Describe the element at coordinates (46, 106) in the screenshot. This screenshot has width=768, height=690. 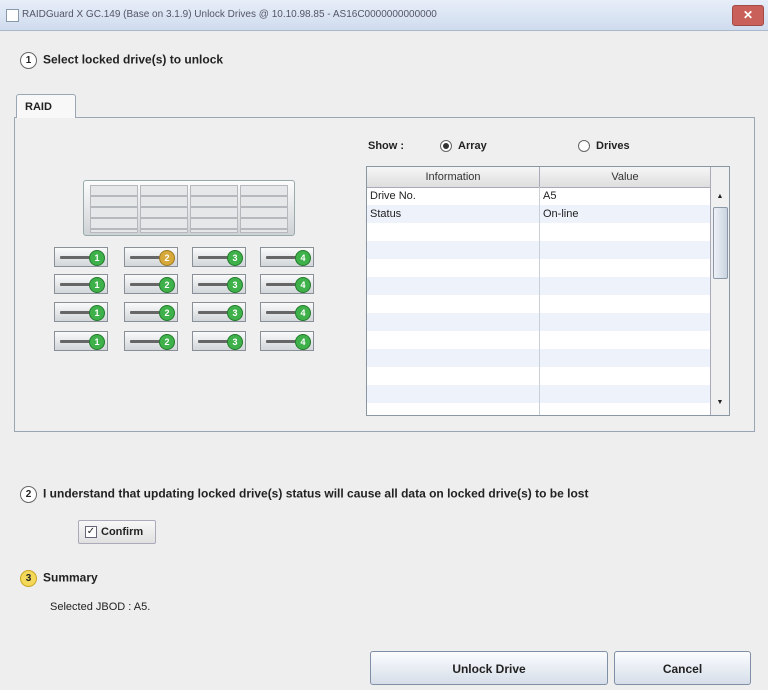
I see `tab-raid: RAID` at that location.